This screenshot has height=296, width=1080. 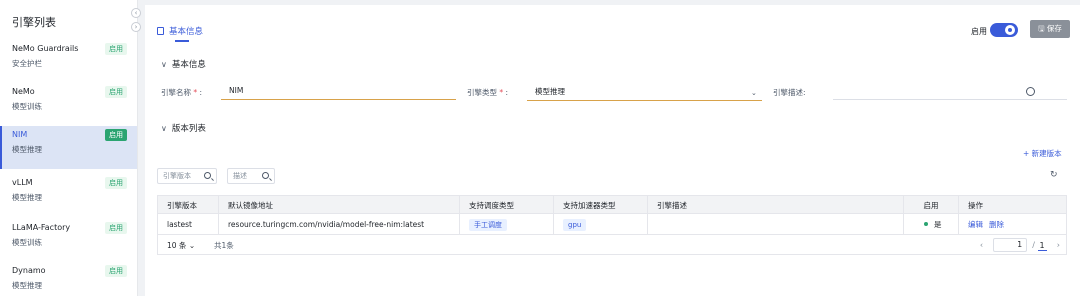 What do you see at coordinates (188, 129) in the screenshot?
I see `section-title: 版本列表` at bounding box center [188, 129].